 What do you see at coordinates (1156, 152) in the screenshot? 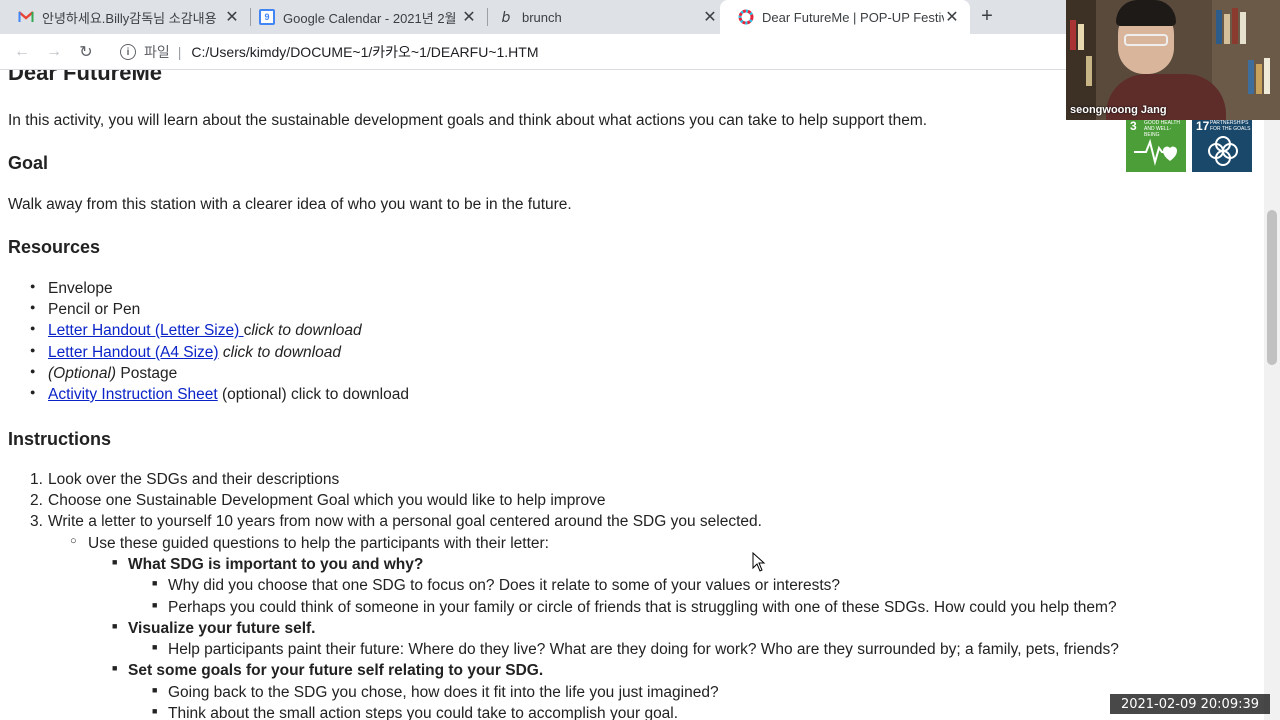
I see `heartbeat-icon` at bounding box center [1156, 152].